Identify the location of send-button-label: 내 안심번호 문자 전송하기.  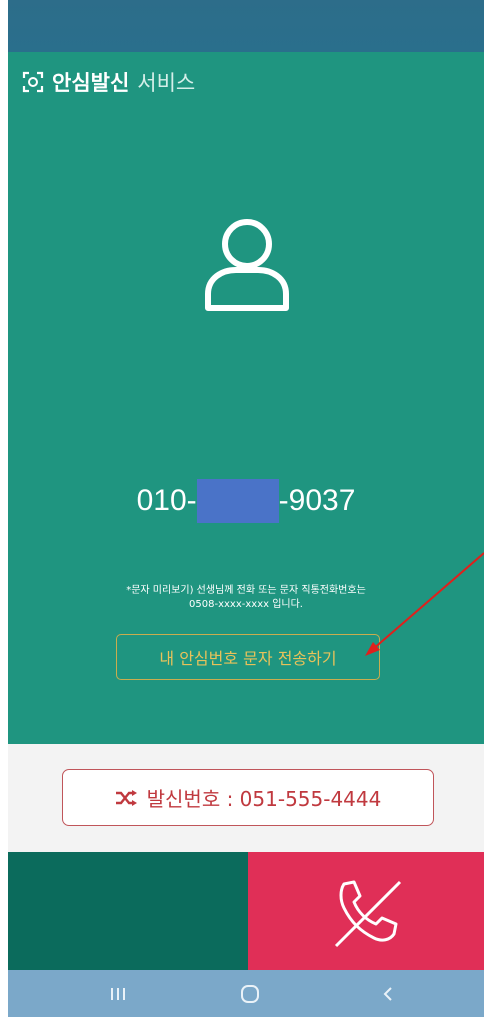
(248, 658).